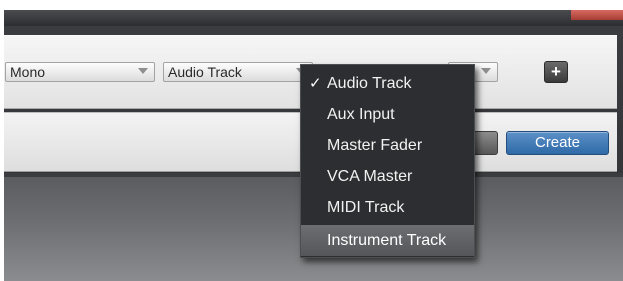 The image size is (623, 281). I want to click on window-title-strip, so click(313, 18).